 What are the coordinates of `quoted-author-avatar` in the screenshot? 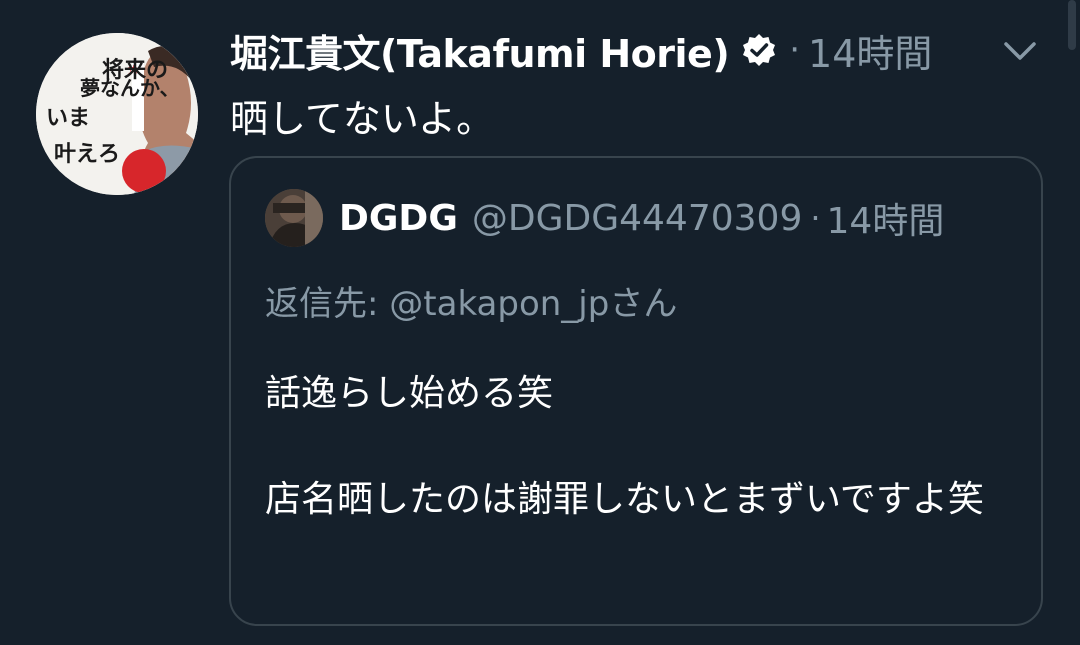 It's located at (294, 218).